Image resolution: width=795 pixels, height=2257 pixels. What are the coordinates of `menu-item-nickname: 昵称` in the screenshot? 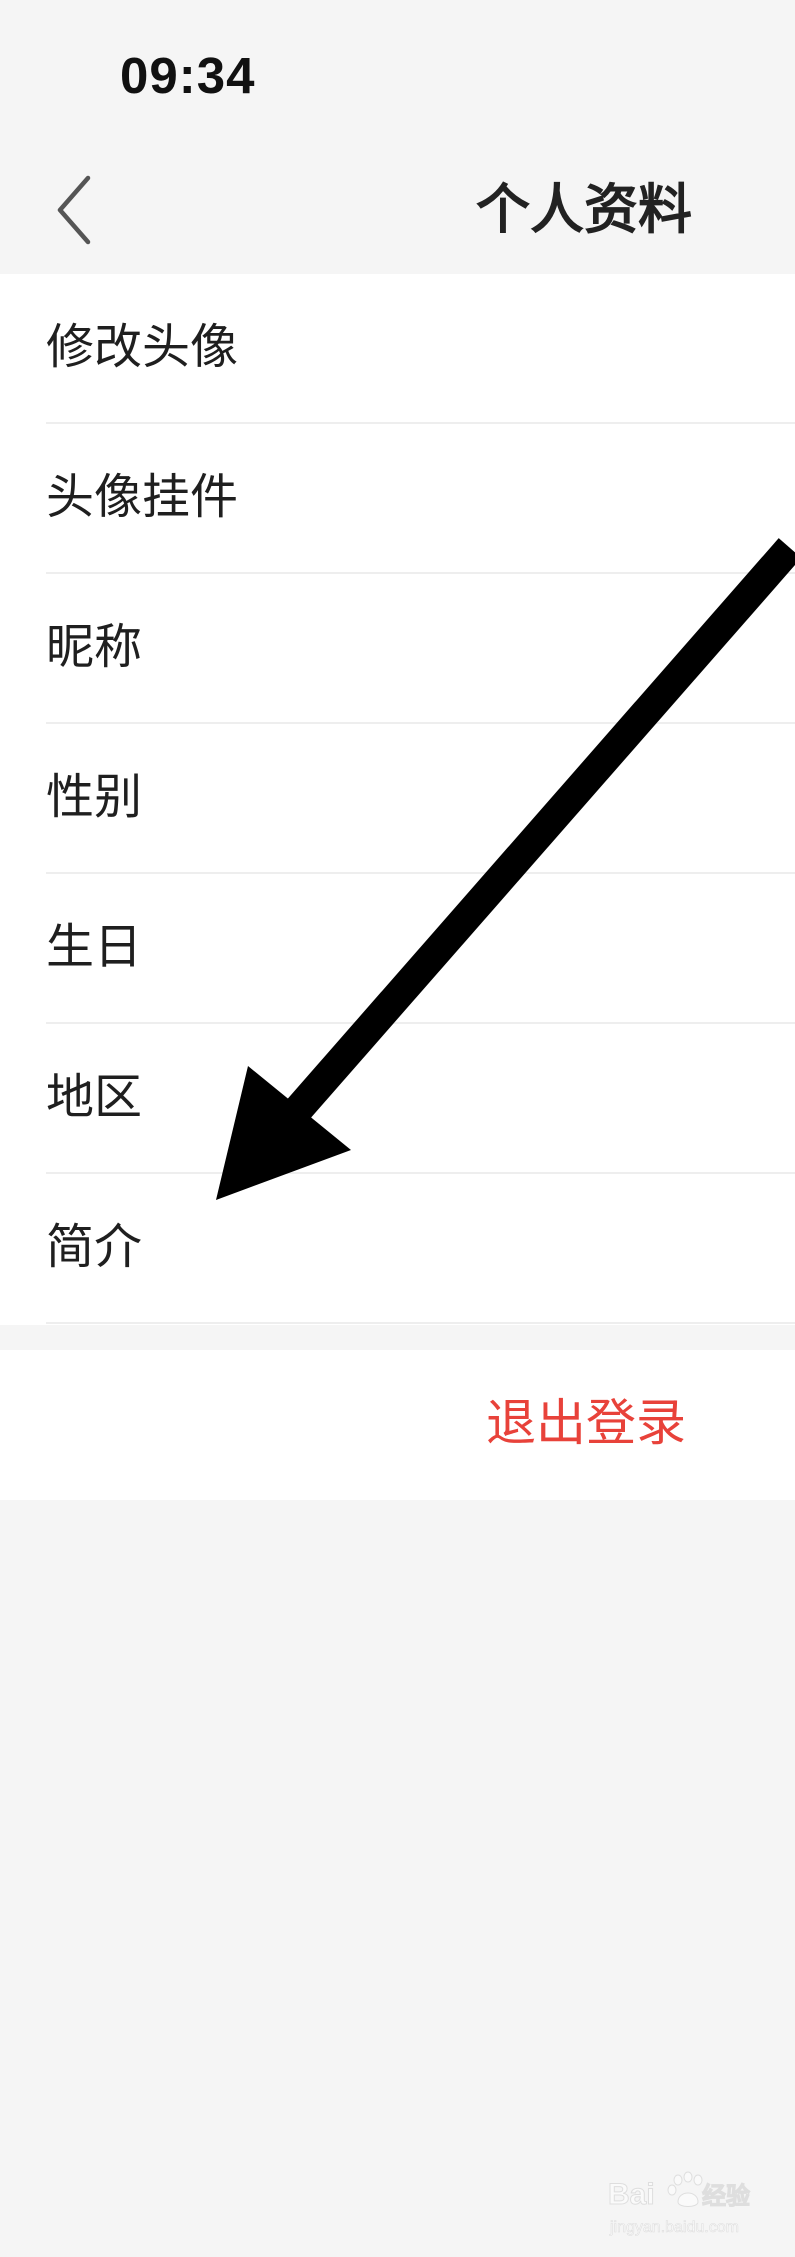 It's located at (397, 649).